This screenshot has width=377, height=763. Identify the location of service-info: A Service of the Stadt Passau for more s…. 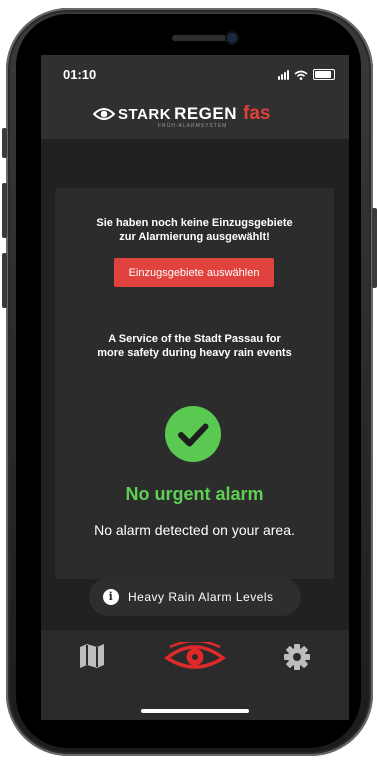
(194, 346).